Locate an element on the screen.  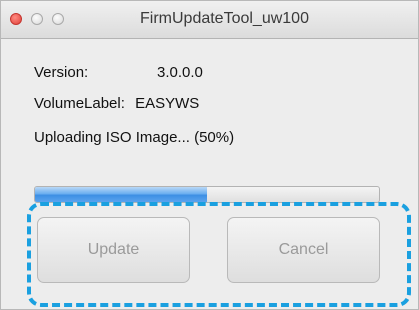
version-value: 3.0.0.0 is located at coordinates (180, 72).